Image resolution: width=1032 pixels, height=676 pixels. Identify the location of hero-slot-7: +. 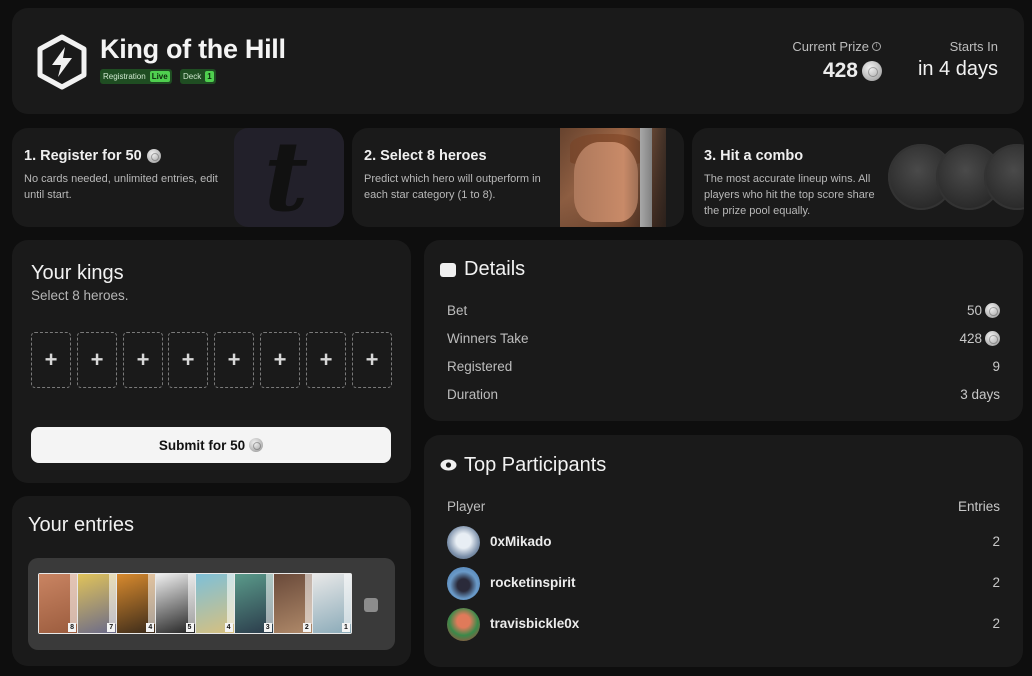
(326, 360).